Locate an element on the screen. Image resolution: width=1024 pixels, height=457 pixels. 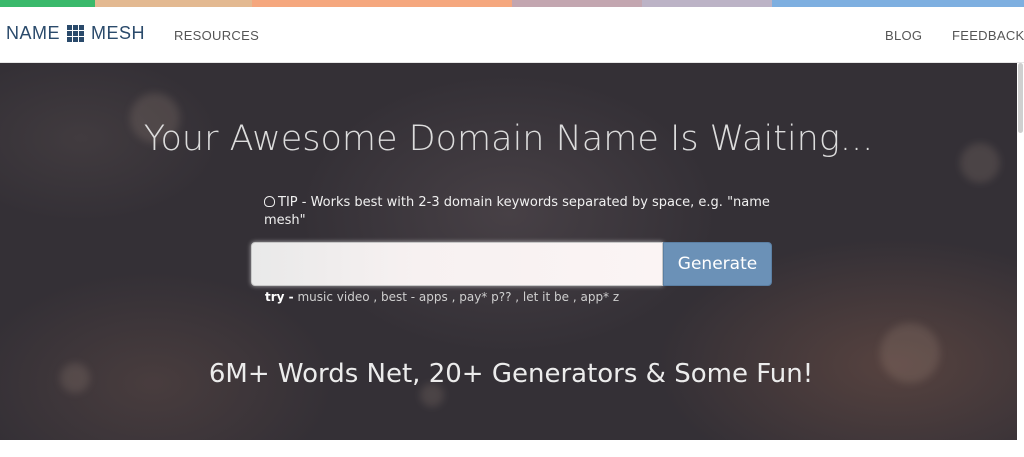
color-stripe is located at coordinates (512, 3).